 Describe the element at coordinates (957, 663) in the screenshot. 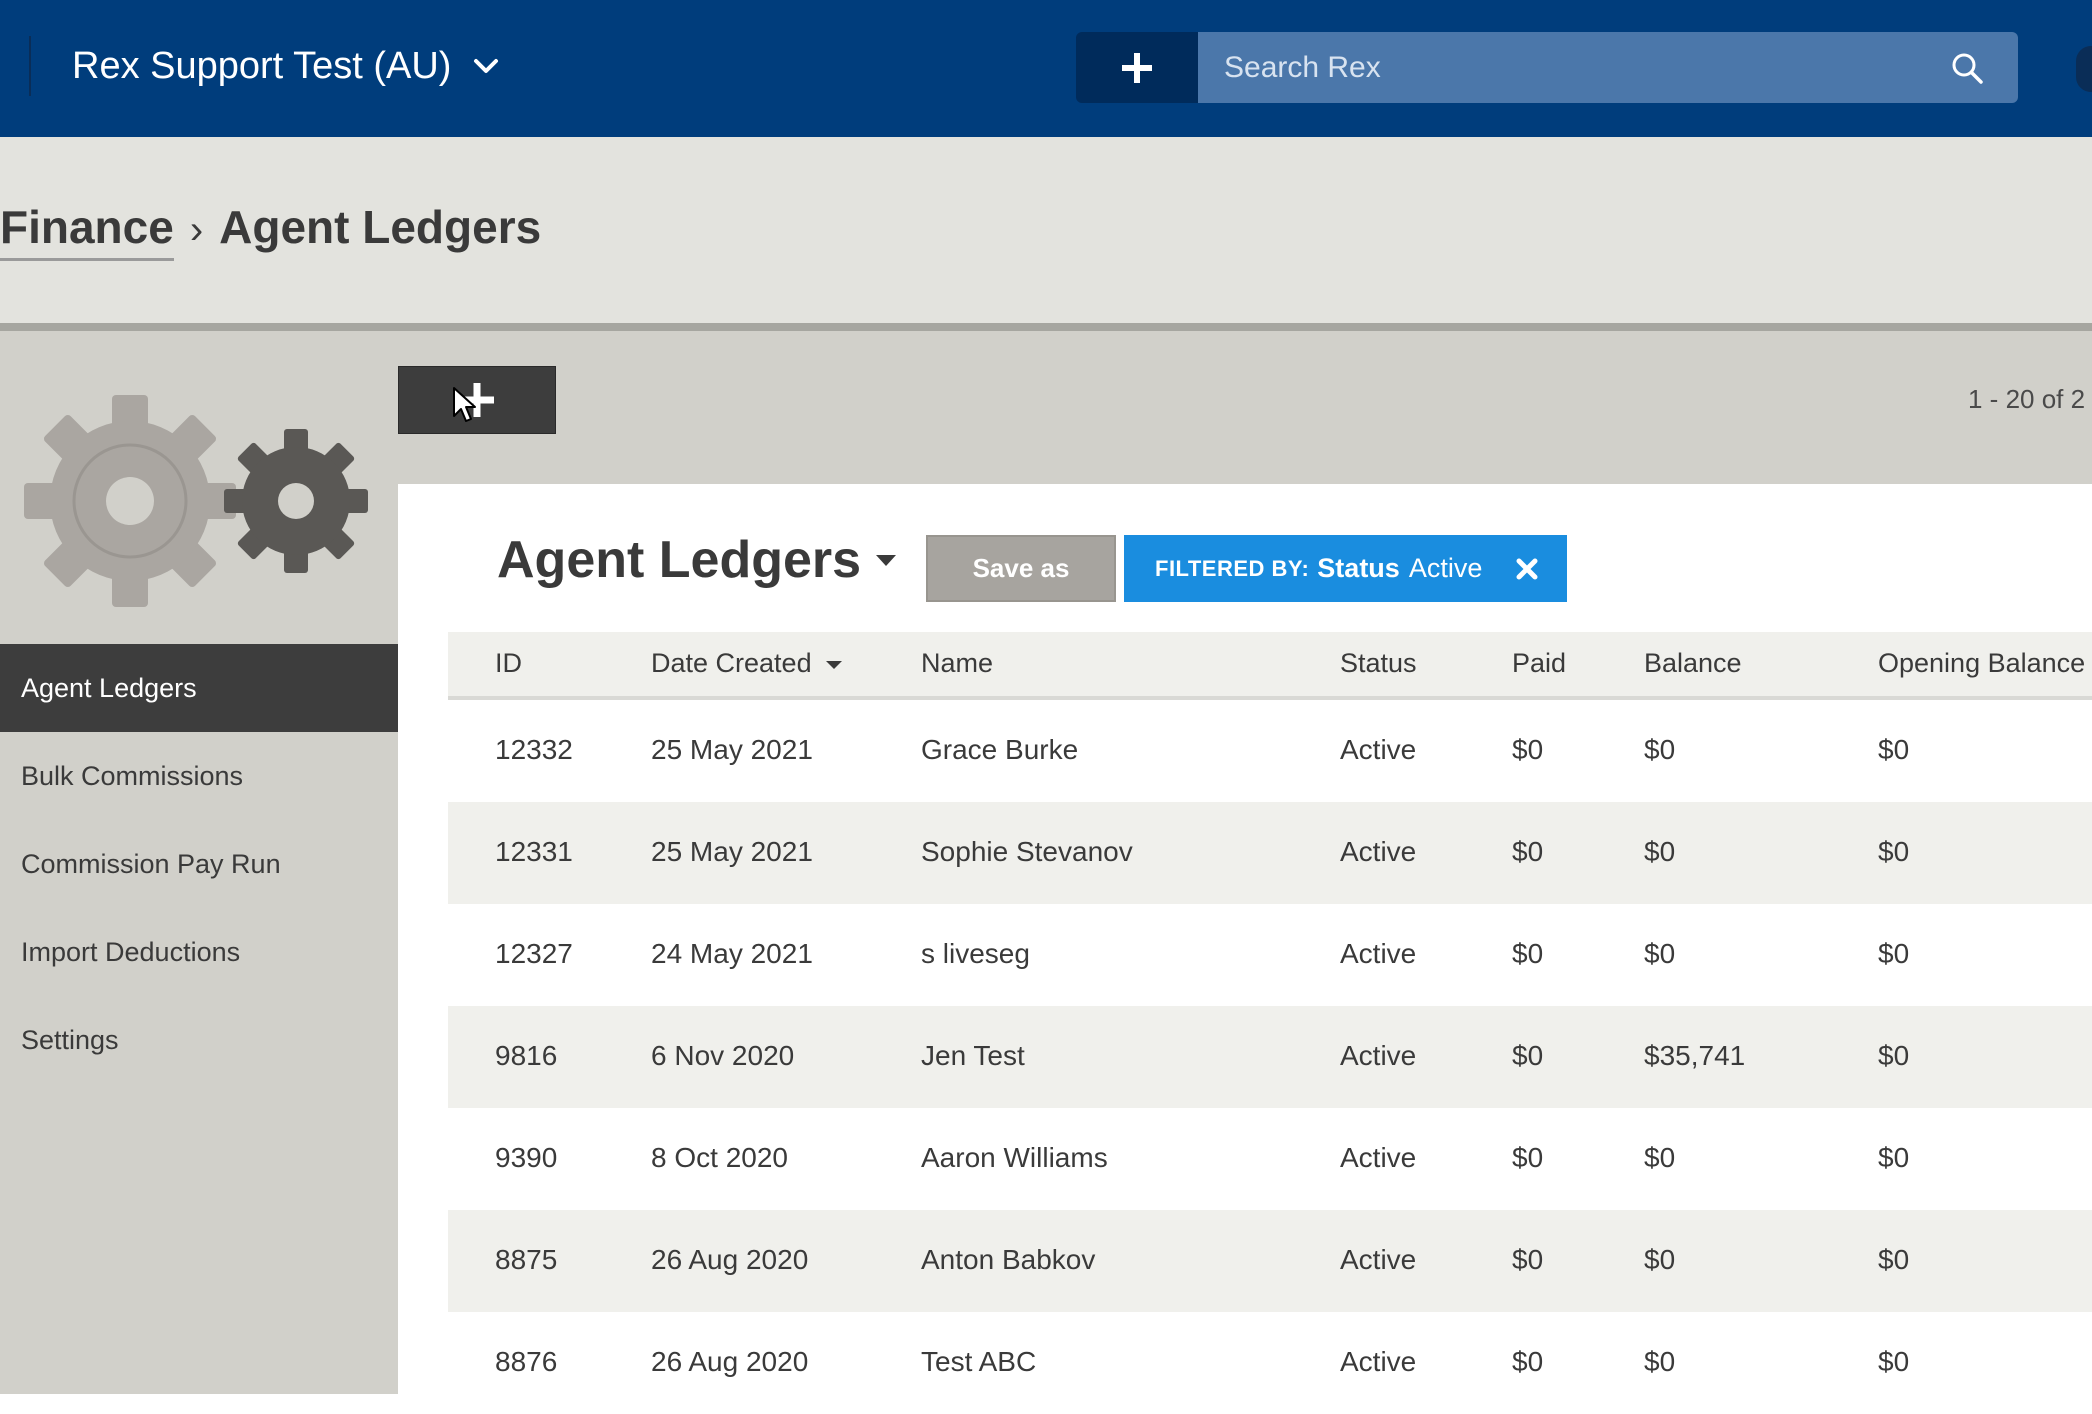

I see `column-header-name: Name` at that location.